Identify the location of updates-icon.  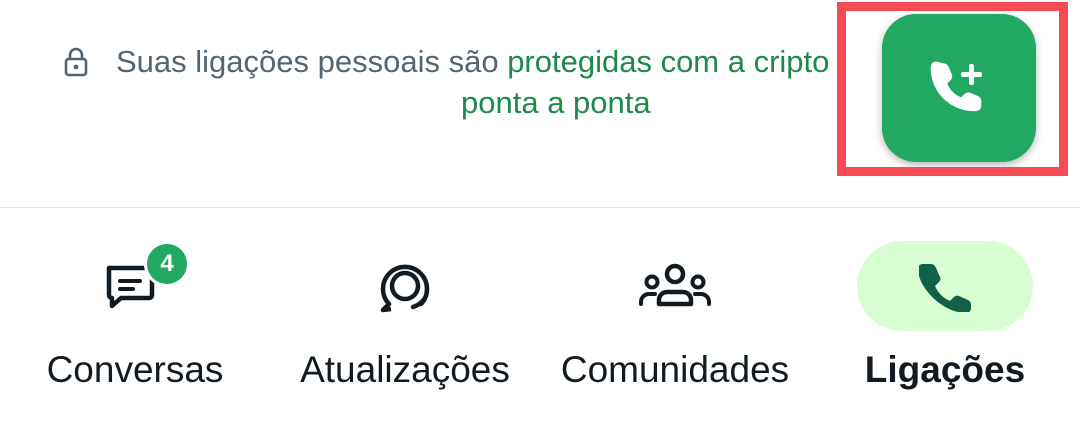
(405, 288).